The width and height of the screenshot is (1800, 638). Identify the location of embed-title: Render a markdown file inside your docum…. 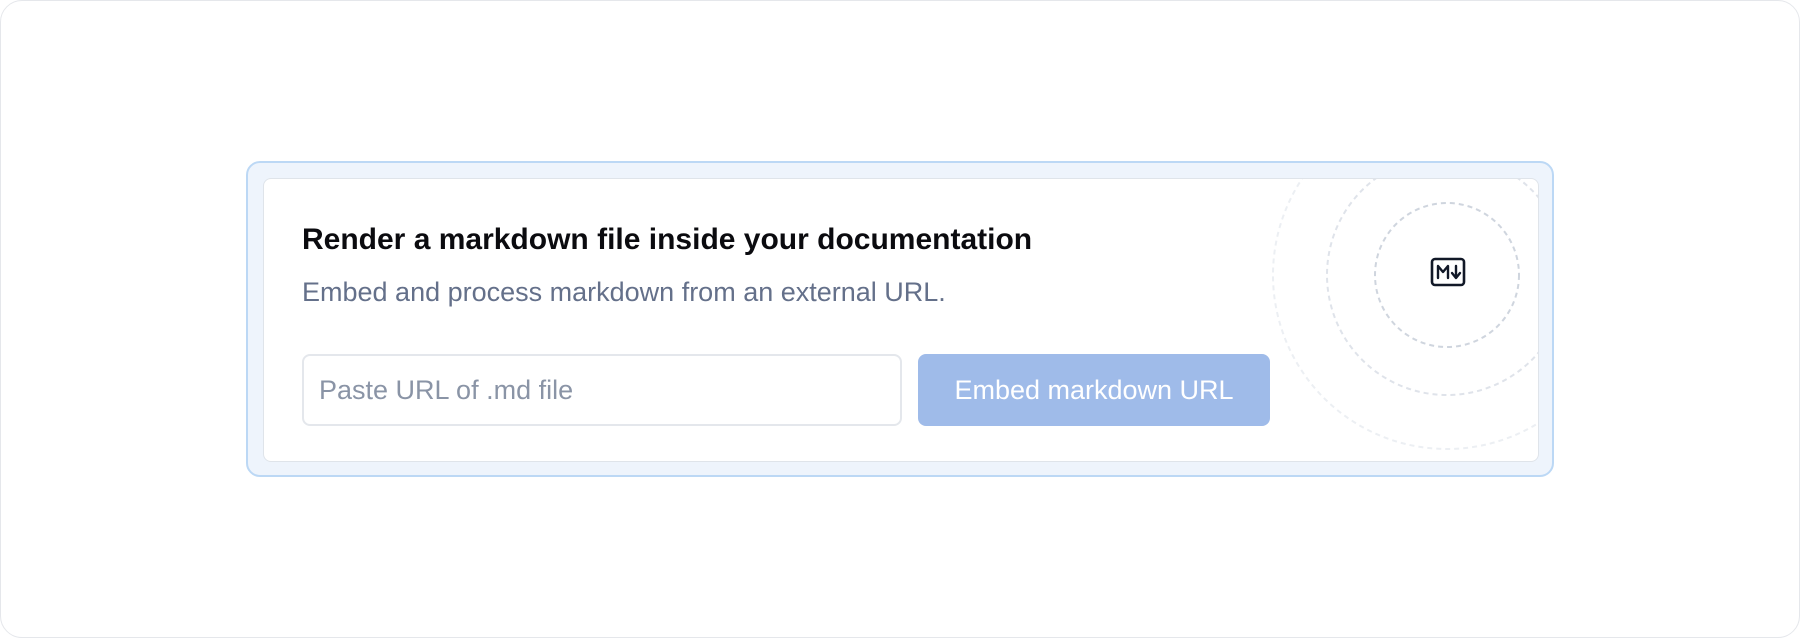
(667, 239).